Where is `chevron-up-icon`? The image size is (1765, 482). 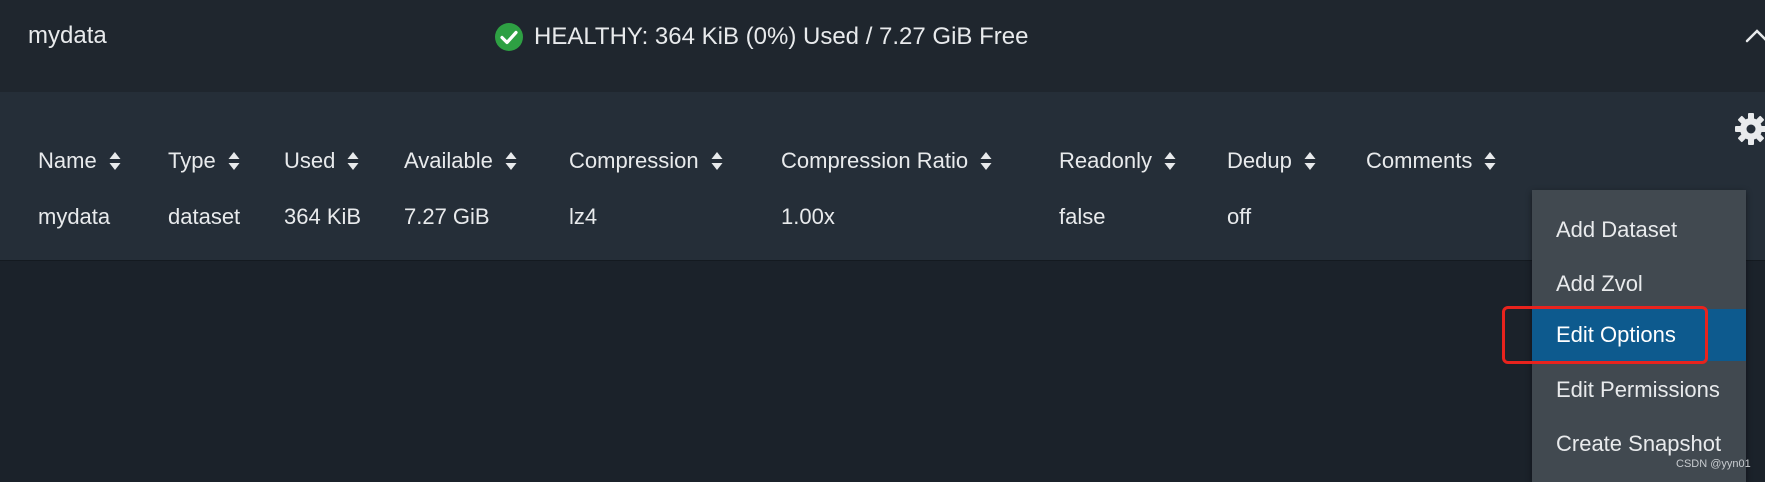
chevron-up-icon is located at coordinates (1755, 36).